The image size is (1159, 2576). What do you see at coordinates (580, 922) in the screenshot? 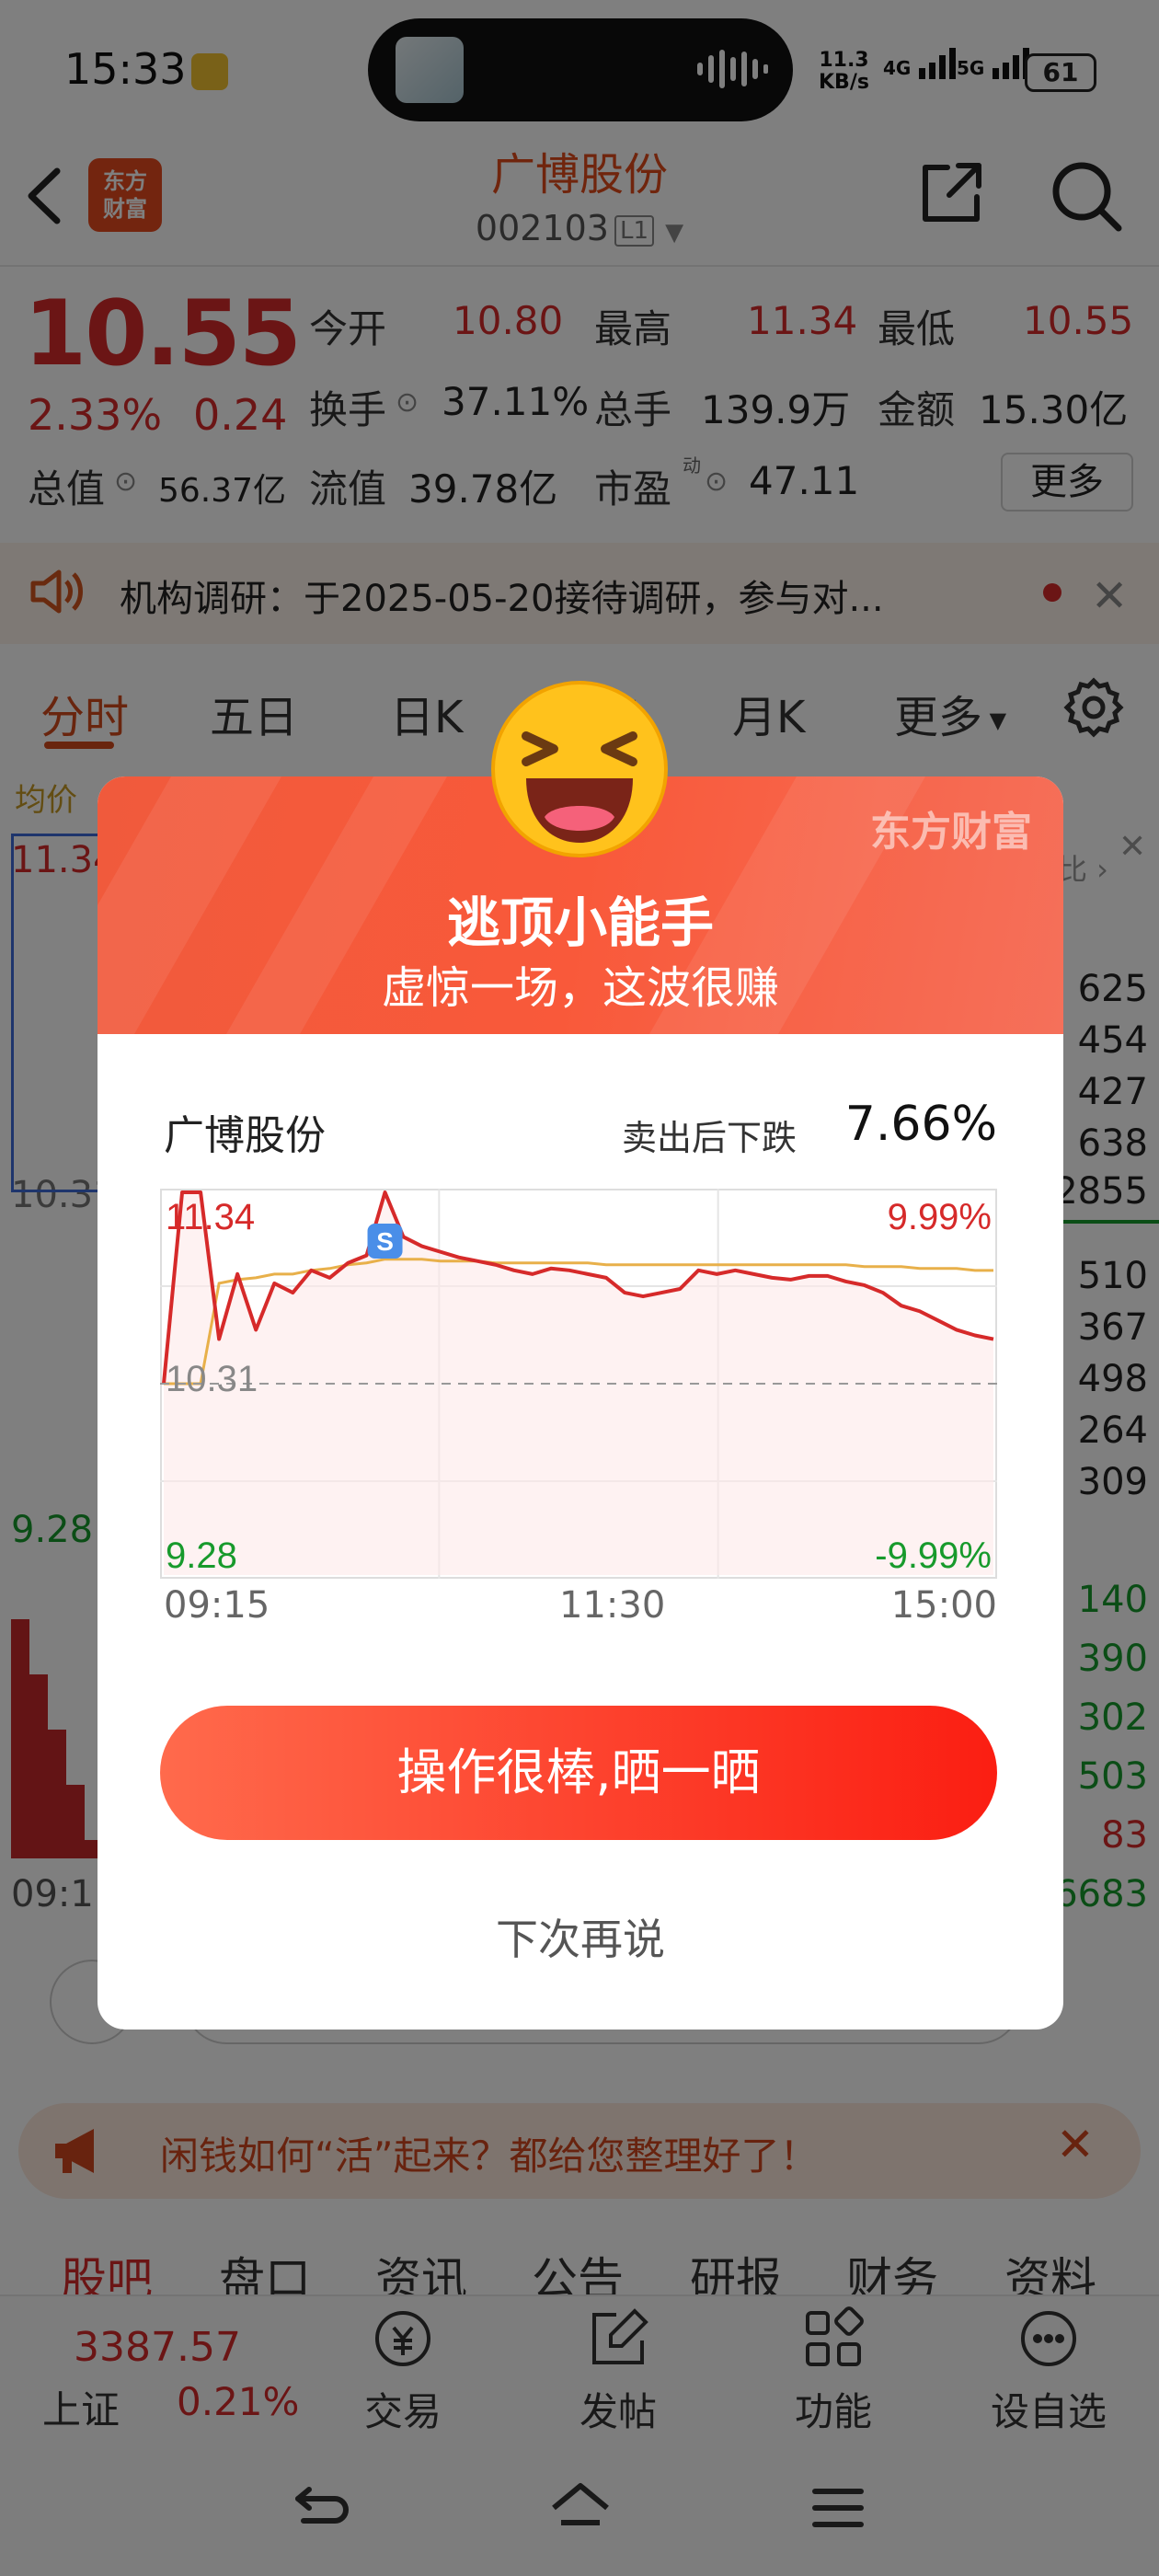
I see `dialog-title: 逃顶小能手` at bounding box center [580, 922].